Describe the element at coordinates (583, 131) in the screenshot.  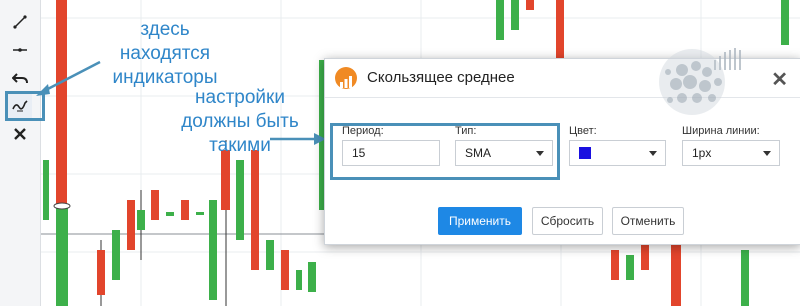
I see `color-label: Цвет:` at that location.